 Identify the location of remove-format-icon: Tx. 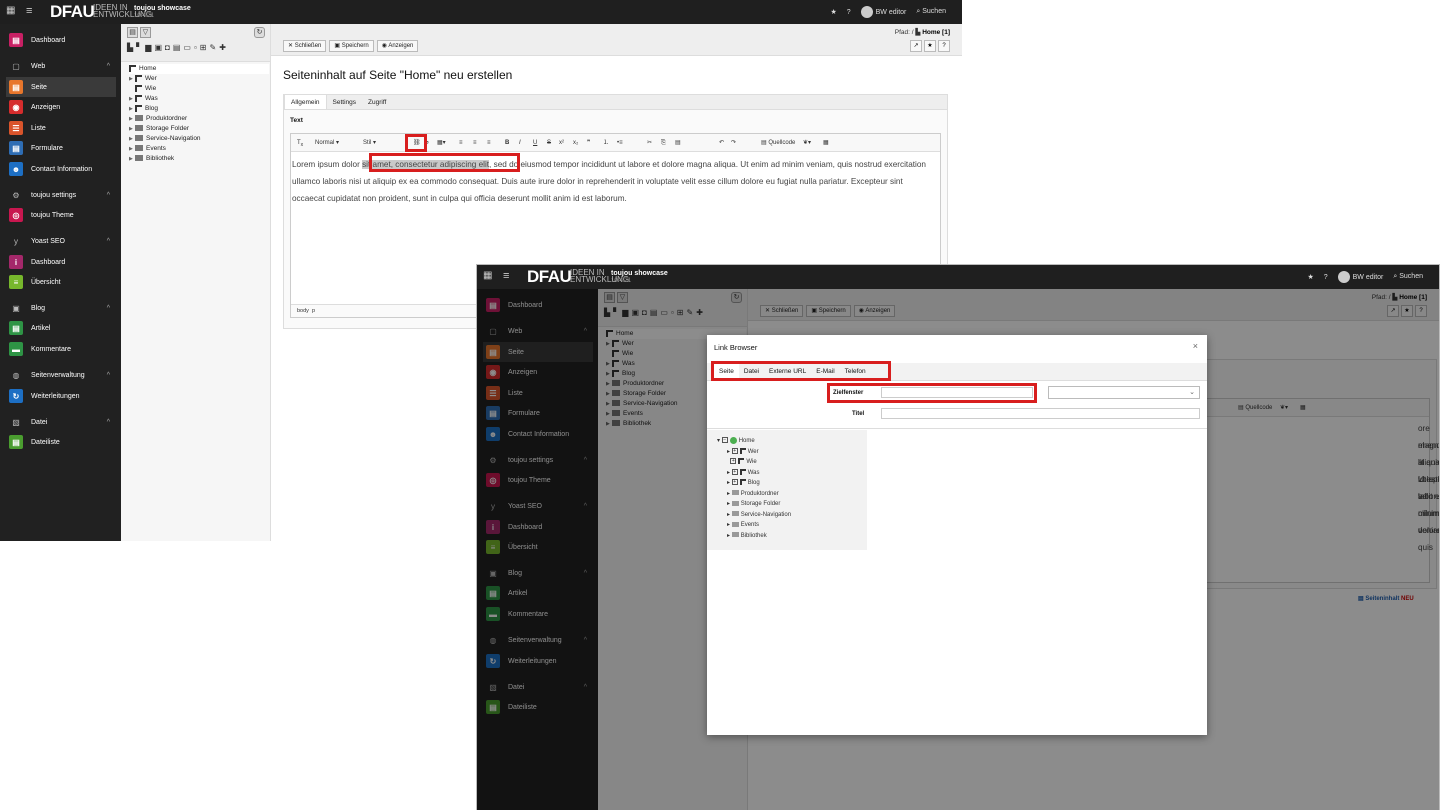
(300, 143).